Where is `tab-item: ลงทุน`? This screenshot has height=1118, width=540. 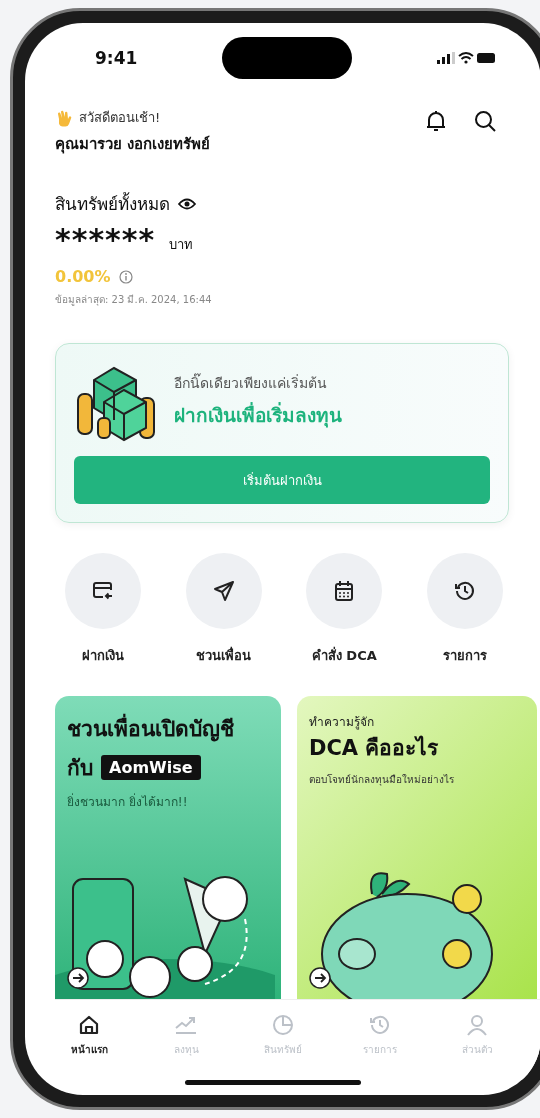 tab-item: ลงทุน is located at coordinates (186, 1047).